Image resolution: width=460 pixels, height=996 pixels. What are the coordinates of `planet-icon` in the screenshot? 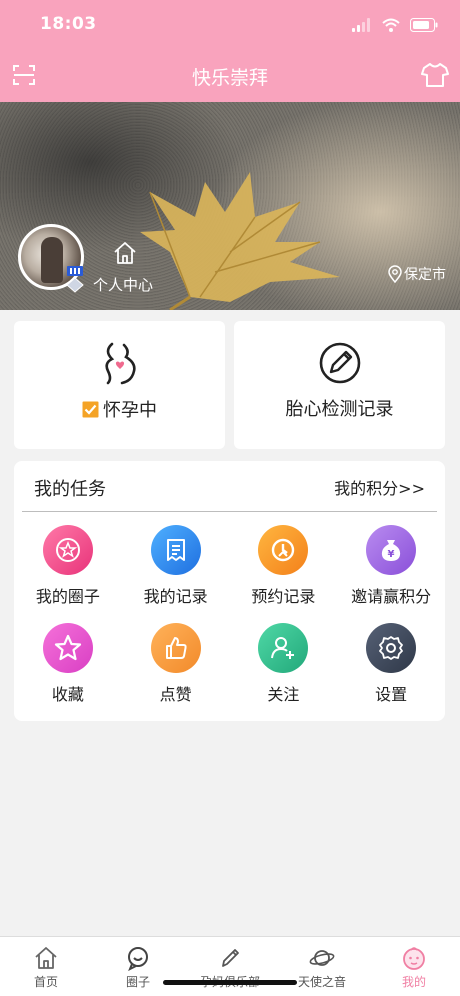 It's located at (322, 958).